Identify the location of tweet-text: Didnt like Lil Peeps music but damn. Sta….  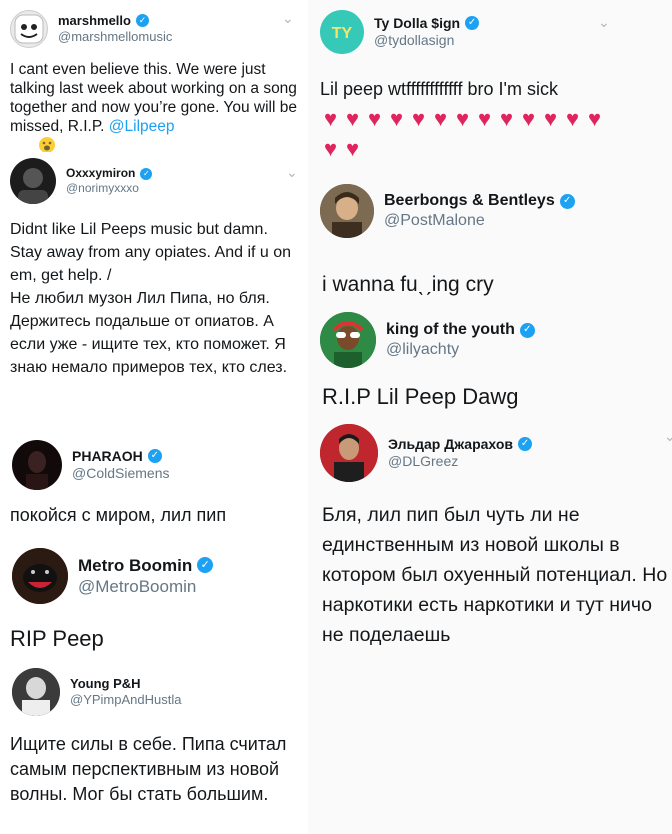
(151, 298).